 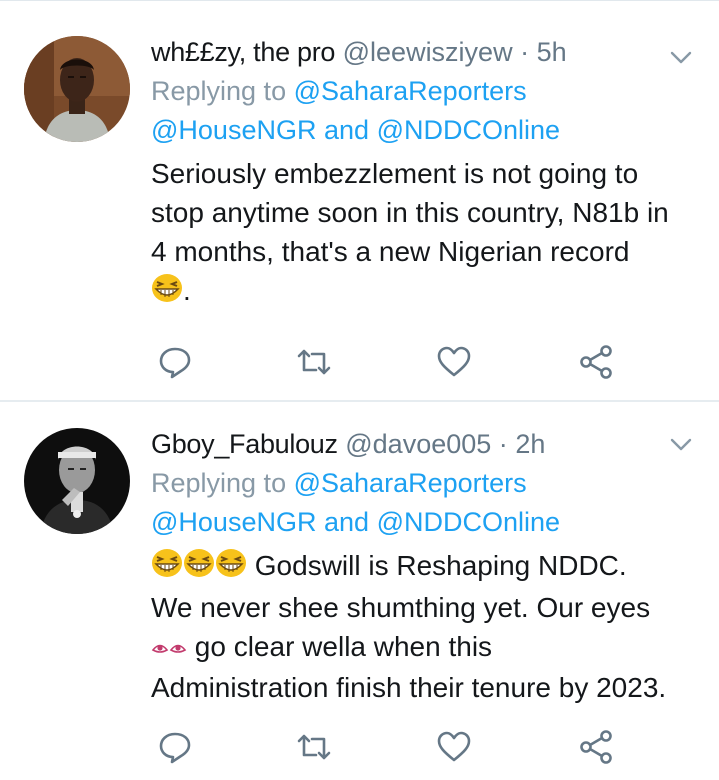 I want to click on tweet-text-tail: ., so click(x=187, y=290).